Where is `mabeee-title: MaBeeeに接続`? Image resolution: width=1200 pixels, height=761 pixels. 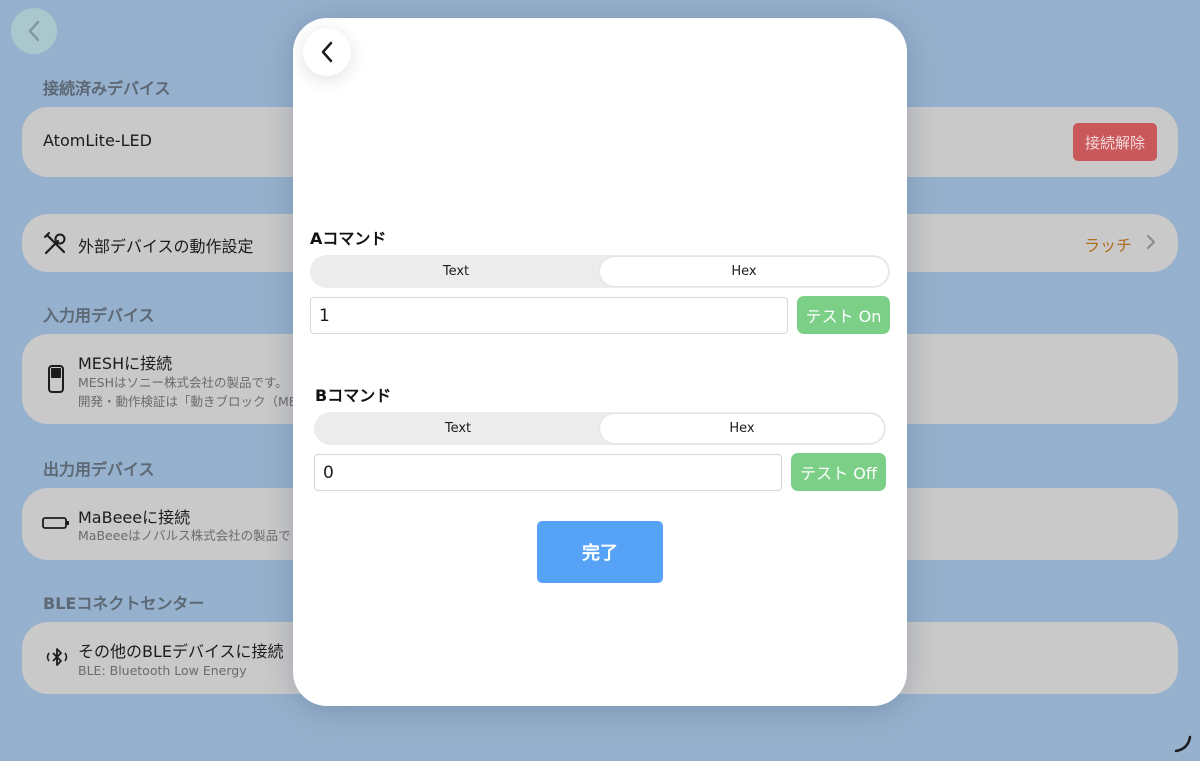
mabeee-title: MaBeeeに接続 is located at coordinates (134, 517).